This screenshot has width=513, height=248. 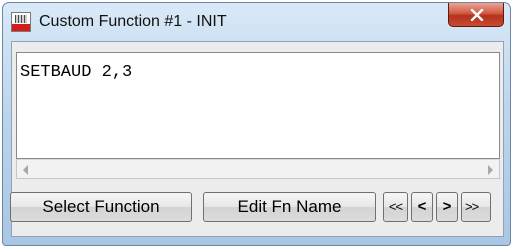 I want to click on close-icon, so click(x=477, y=15).